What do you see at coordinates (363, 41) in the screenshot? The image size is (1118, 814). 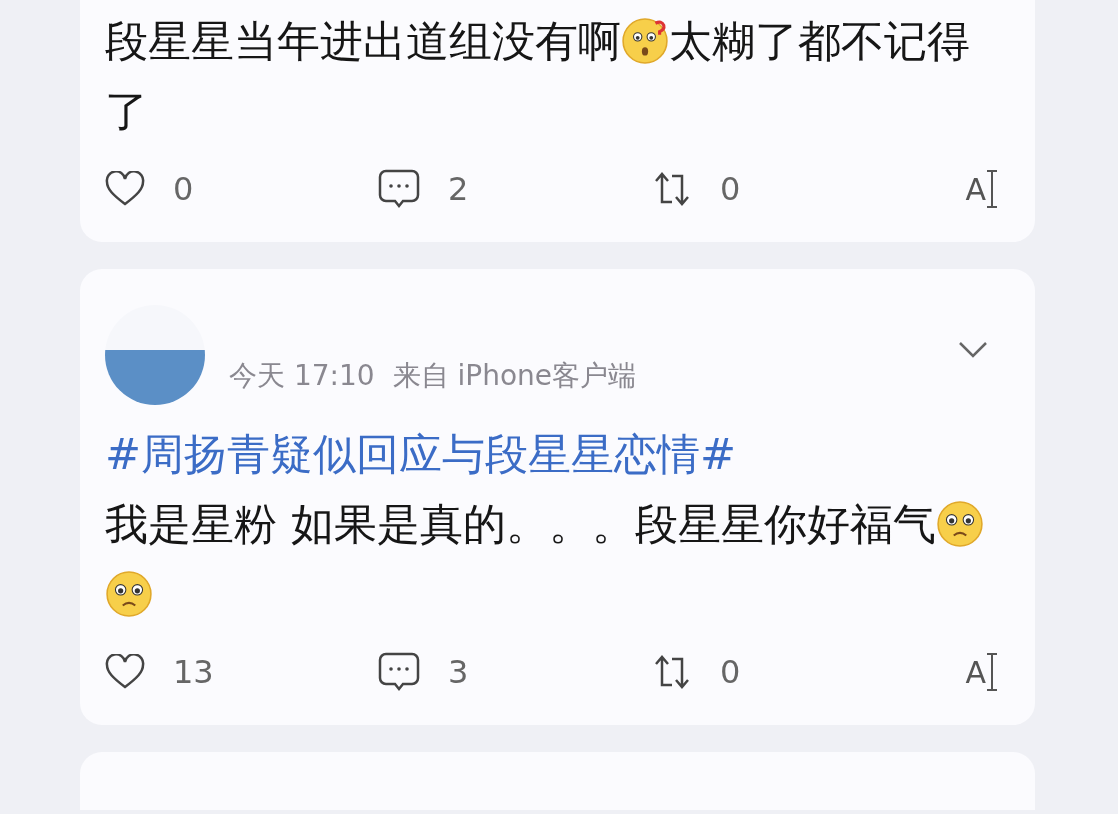 I see `post-text: 段星星当年进出道组没有啊` at bounding box center [363, 41].